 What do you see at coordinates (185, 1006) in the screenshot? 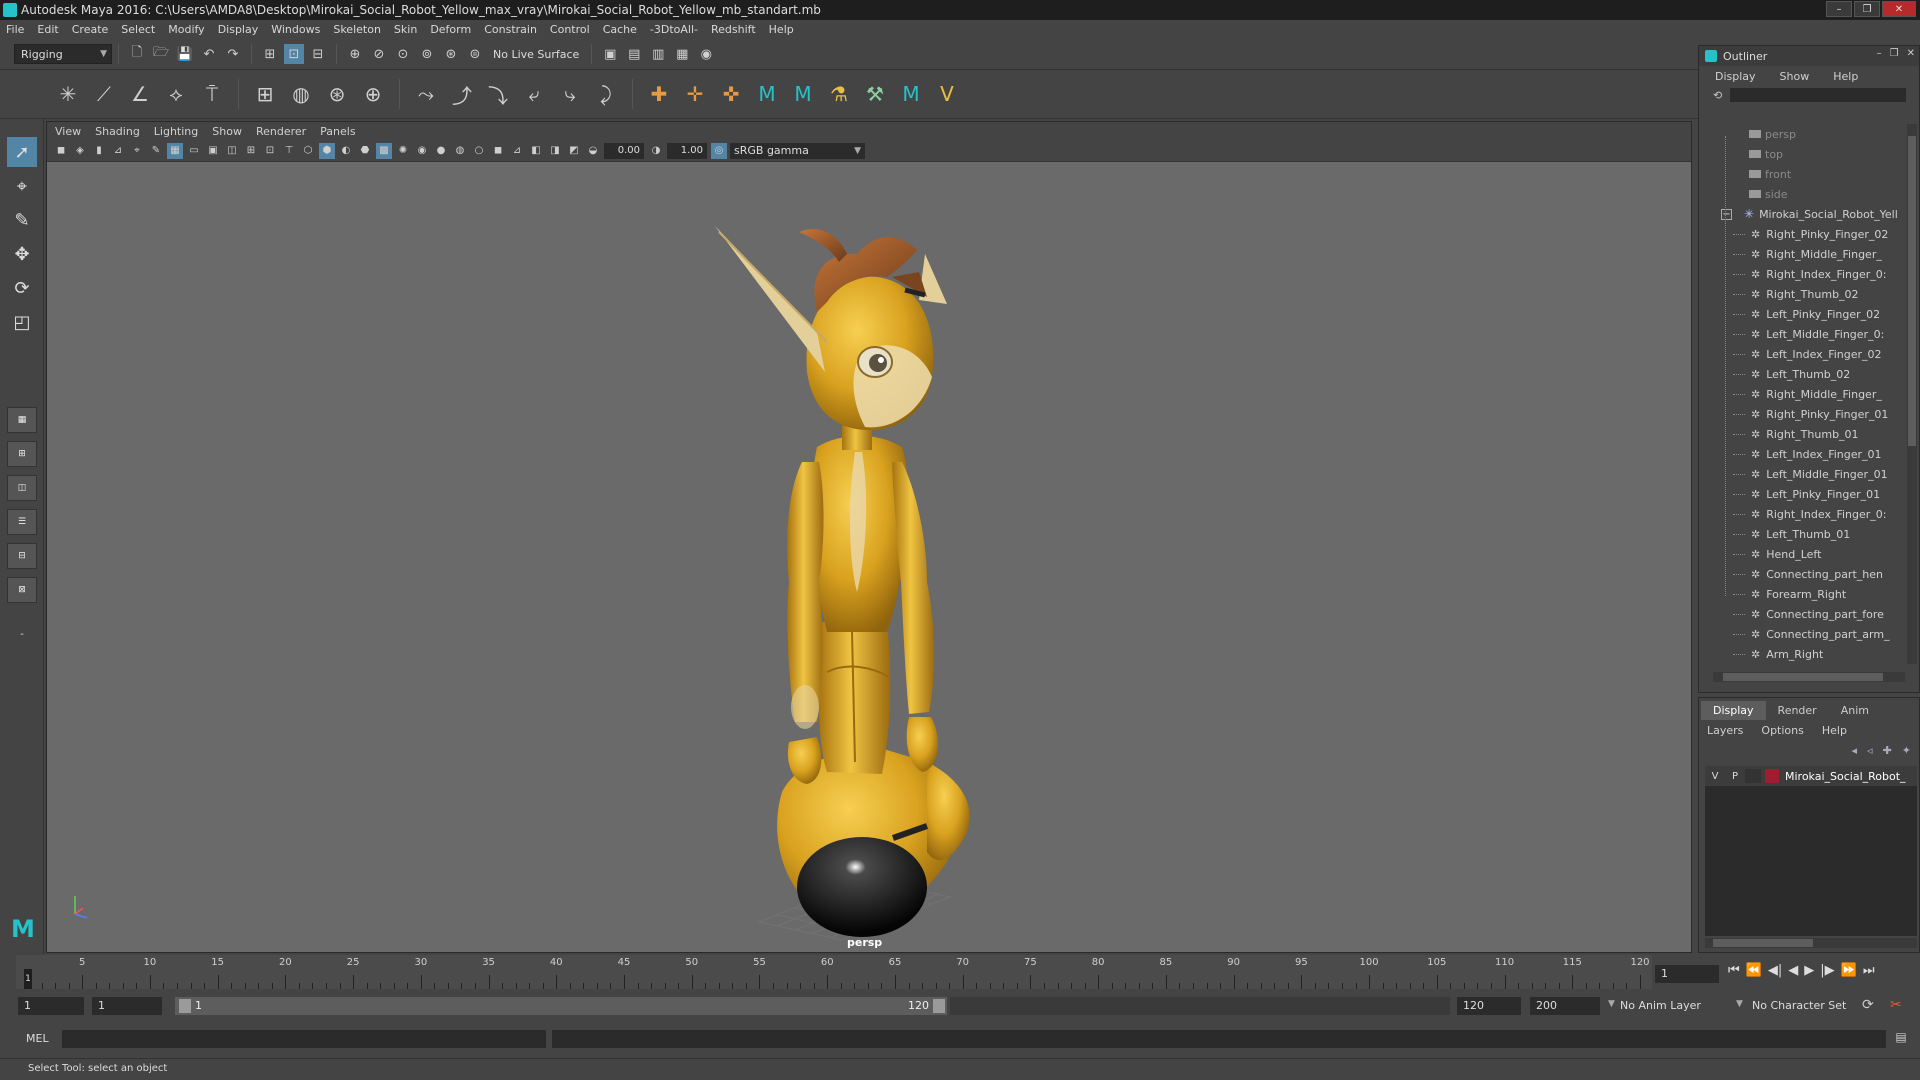
I see `range-start-handle` at bounding box center [185, 1006].